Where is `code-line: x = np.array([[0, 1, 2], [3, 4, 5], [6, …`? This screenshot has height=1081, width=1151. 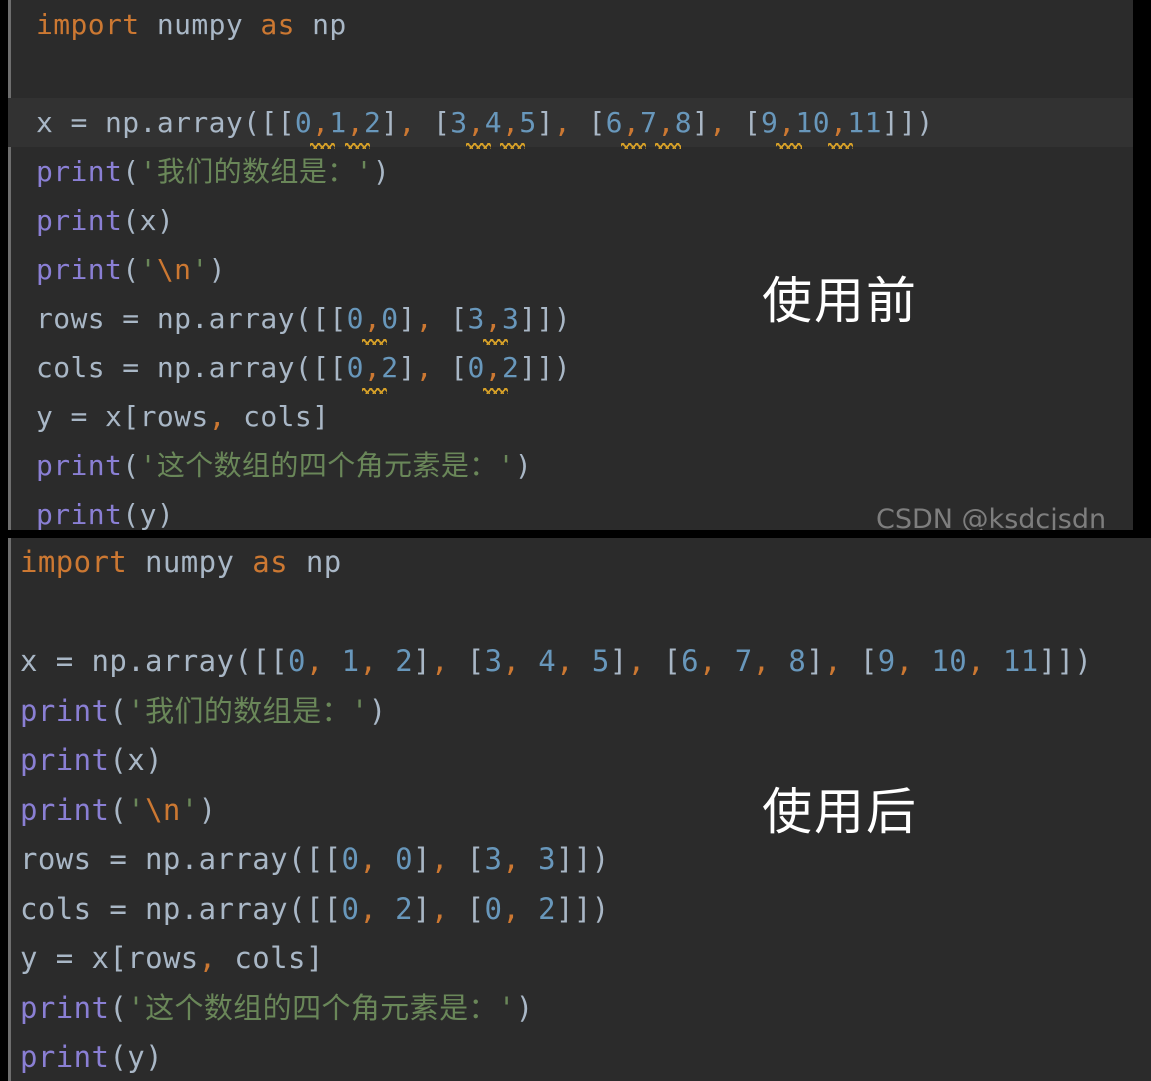 code-line: x = np.array([[0, 1, 2], [3, 4, 5], [6, … is located at coordinates (579, 662).